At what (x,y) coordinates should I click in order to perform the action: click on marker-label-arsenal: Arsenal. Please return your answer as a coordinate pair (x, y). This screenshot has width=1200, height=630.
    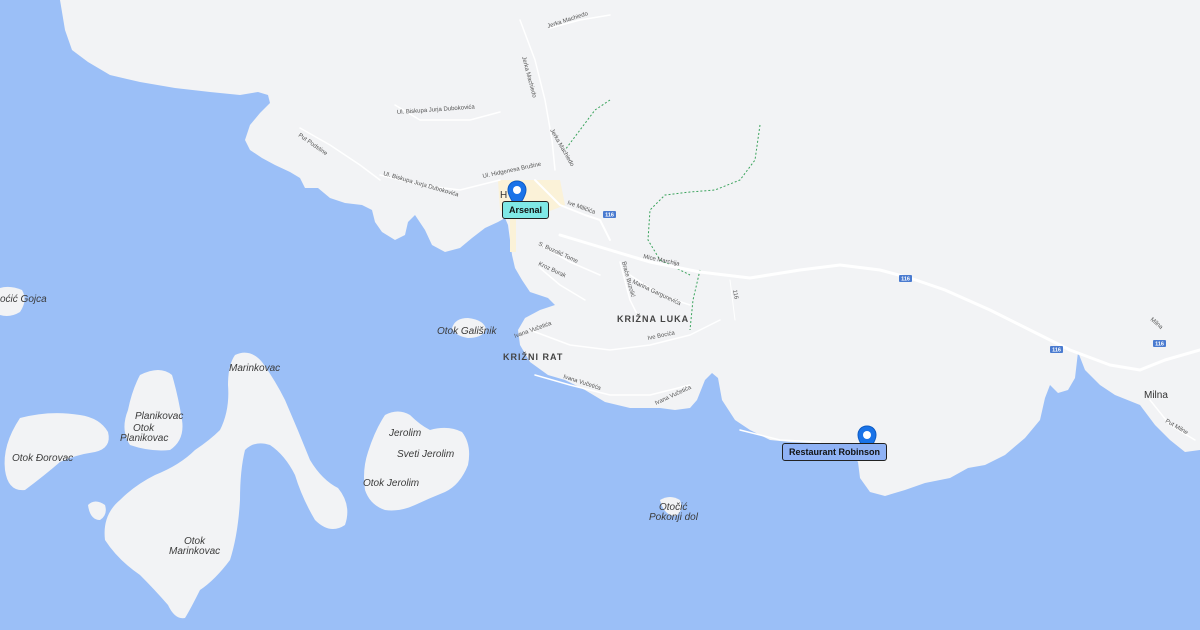
    Looking at the image, I should click on (526, 210).